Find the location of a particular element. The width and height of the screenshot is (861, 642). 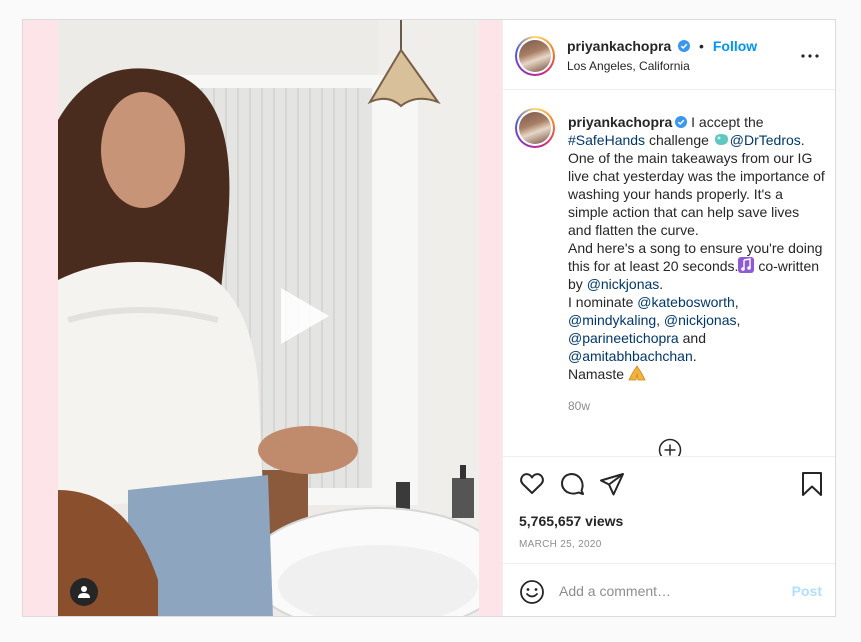

author-username: priyankachopra is located at coordinates (619, 46).